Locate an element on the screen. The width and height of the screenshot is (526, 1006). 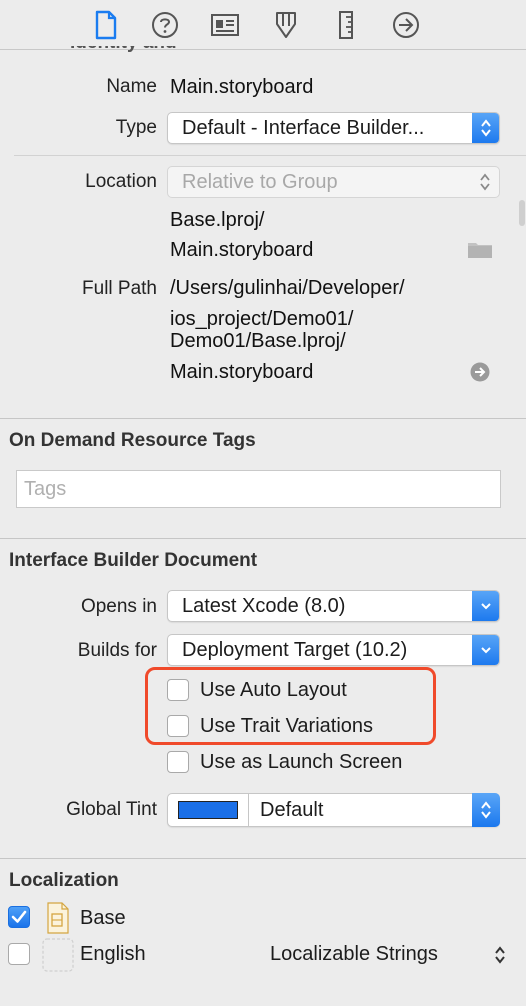
divider is located at coordinates (270, 155).